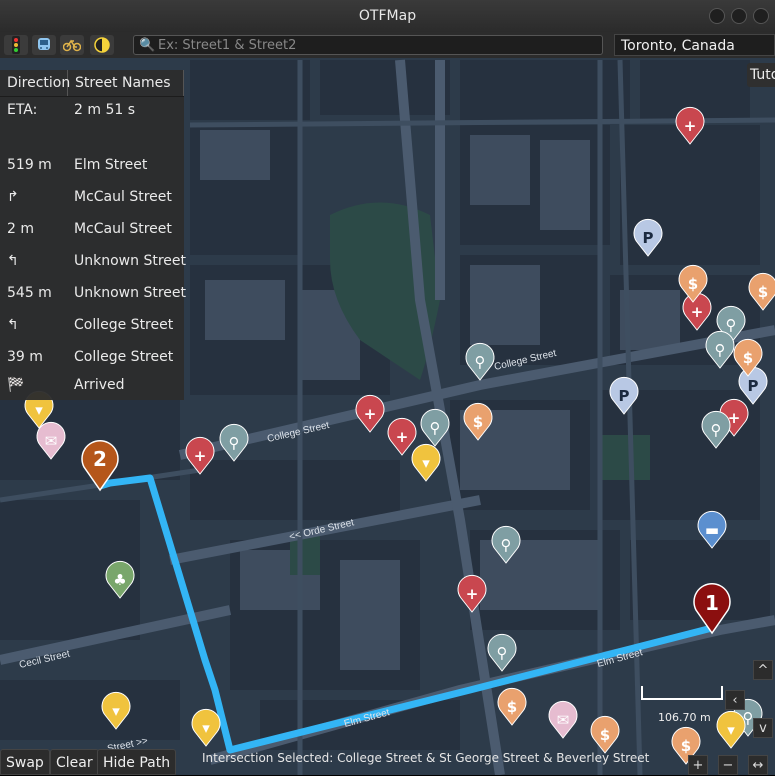 The height and width of the screenshot is (776, 775). I want to click on swap-button: Swap, so click(25, 762).